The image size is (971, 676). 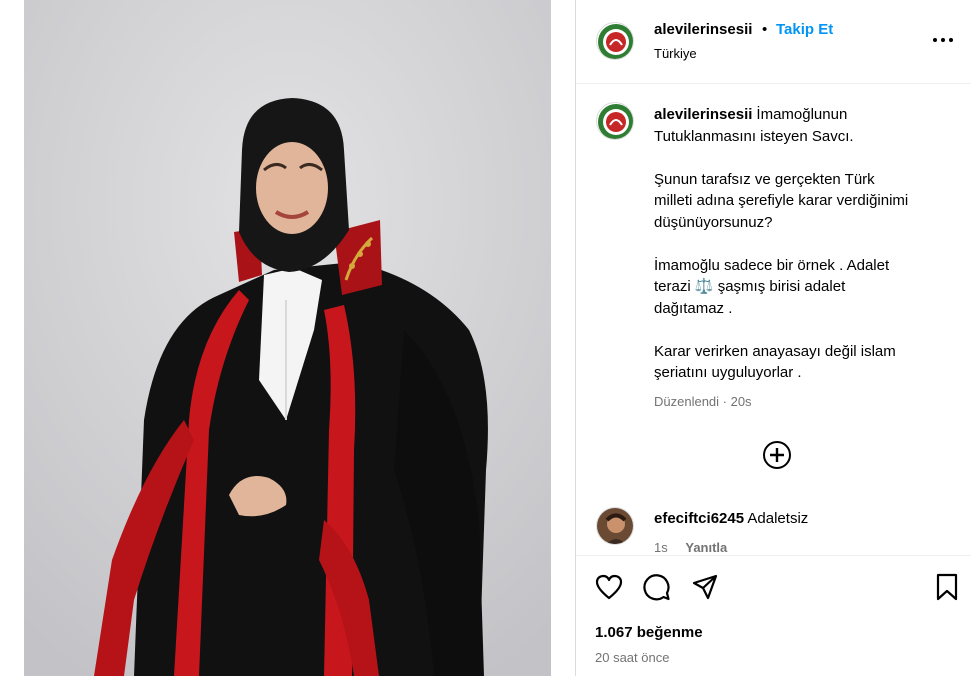 I want to click on caption-text-line: dağıtamaz ., so click(x=693, y=308).